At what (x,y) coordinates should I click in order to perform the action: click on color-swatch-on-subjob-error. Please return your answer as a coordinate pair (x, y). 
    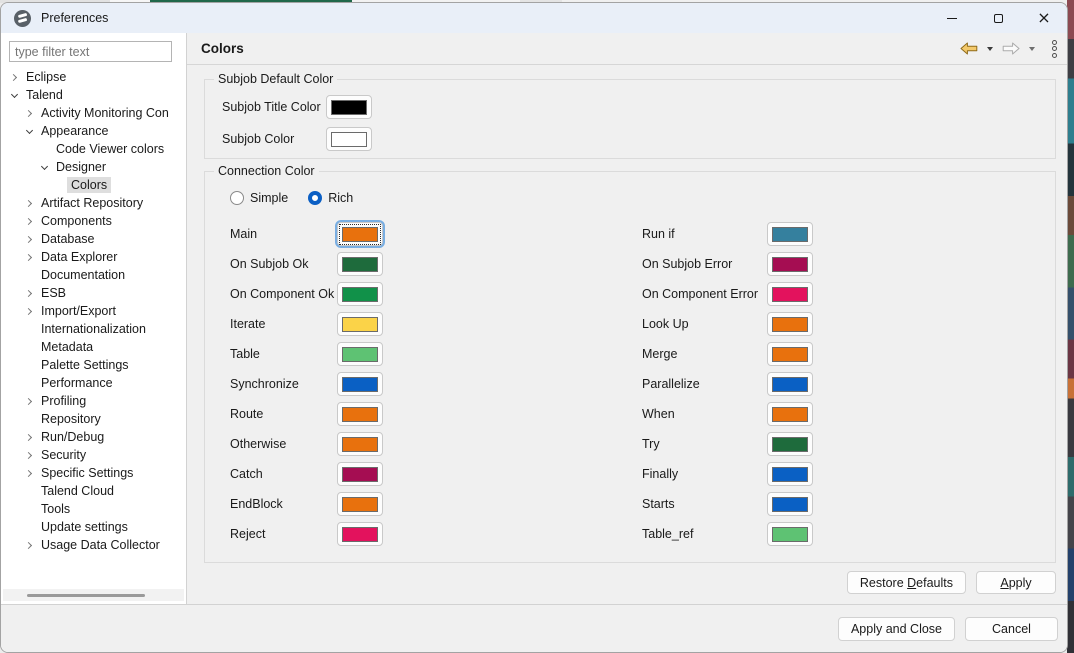
    Looking at the image, I should click on (790, 264).